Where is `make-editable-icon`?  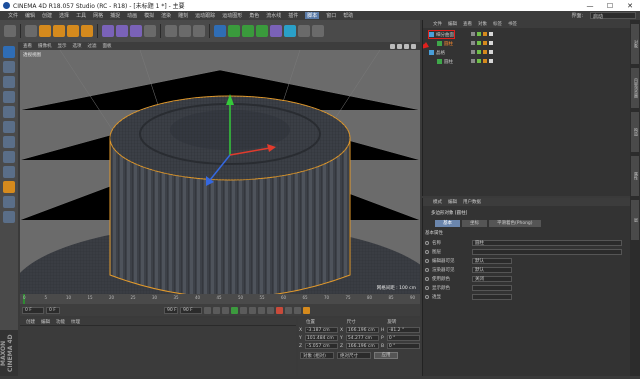 make-editable-icon is located at coordinates (9, 52).